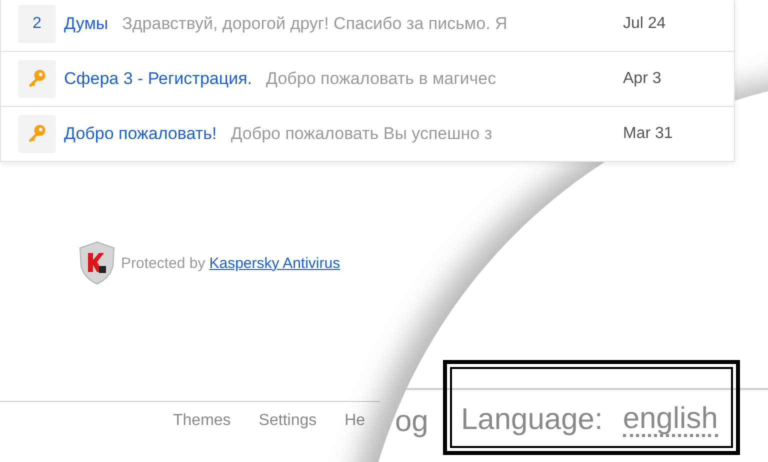  What do you see at coordinates (355, 421) in the screenshot?
I see `footer-link: He` at bounding box center [355, 421].